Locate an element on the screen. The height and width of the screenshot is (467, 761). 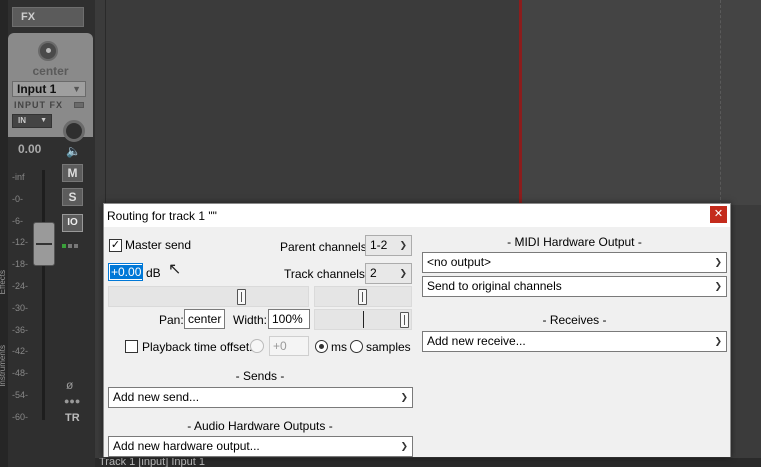
grid-line-dashed is located at coordinates (720, 102).